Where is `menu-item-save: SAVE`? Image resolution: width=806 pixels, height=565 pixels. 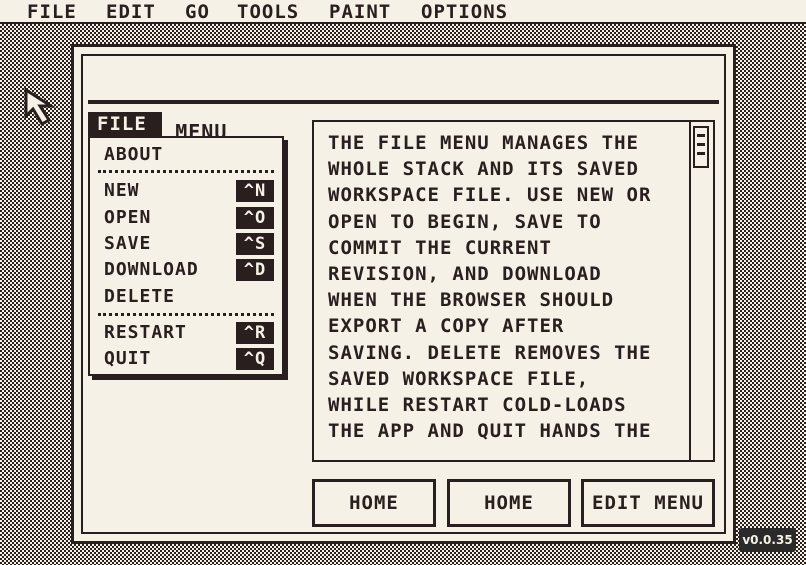
menu-item-save: SAVE is located at coordinates (127, 244).